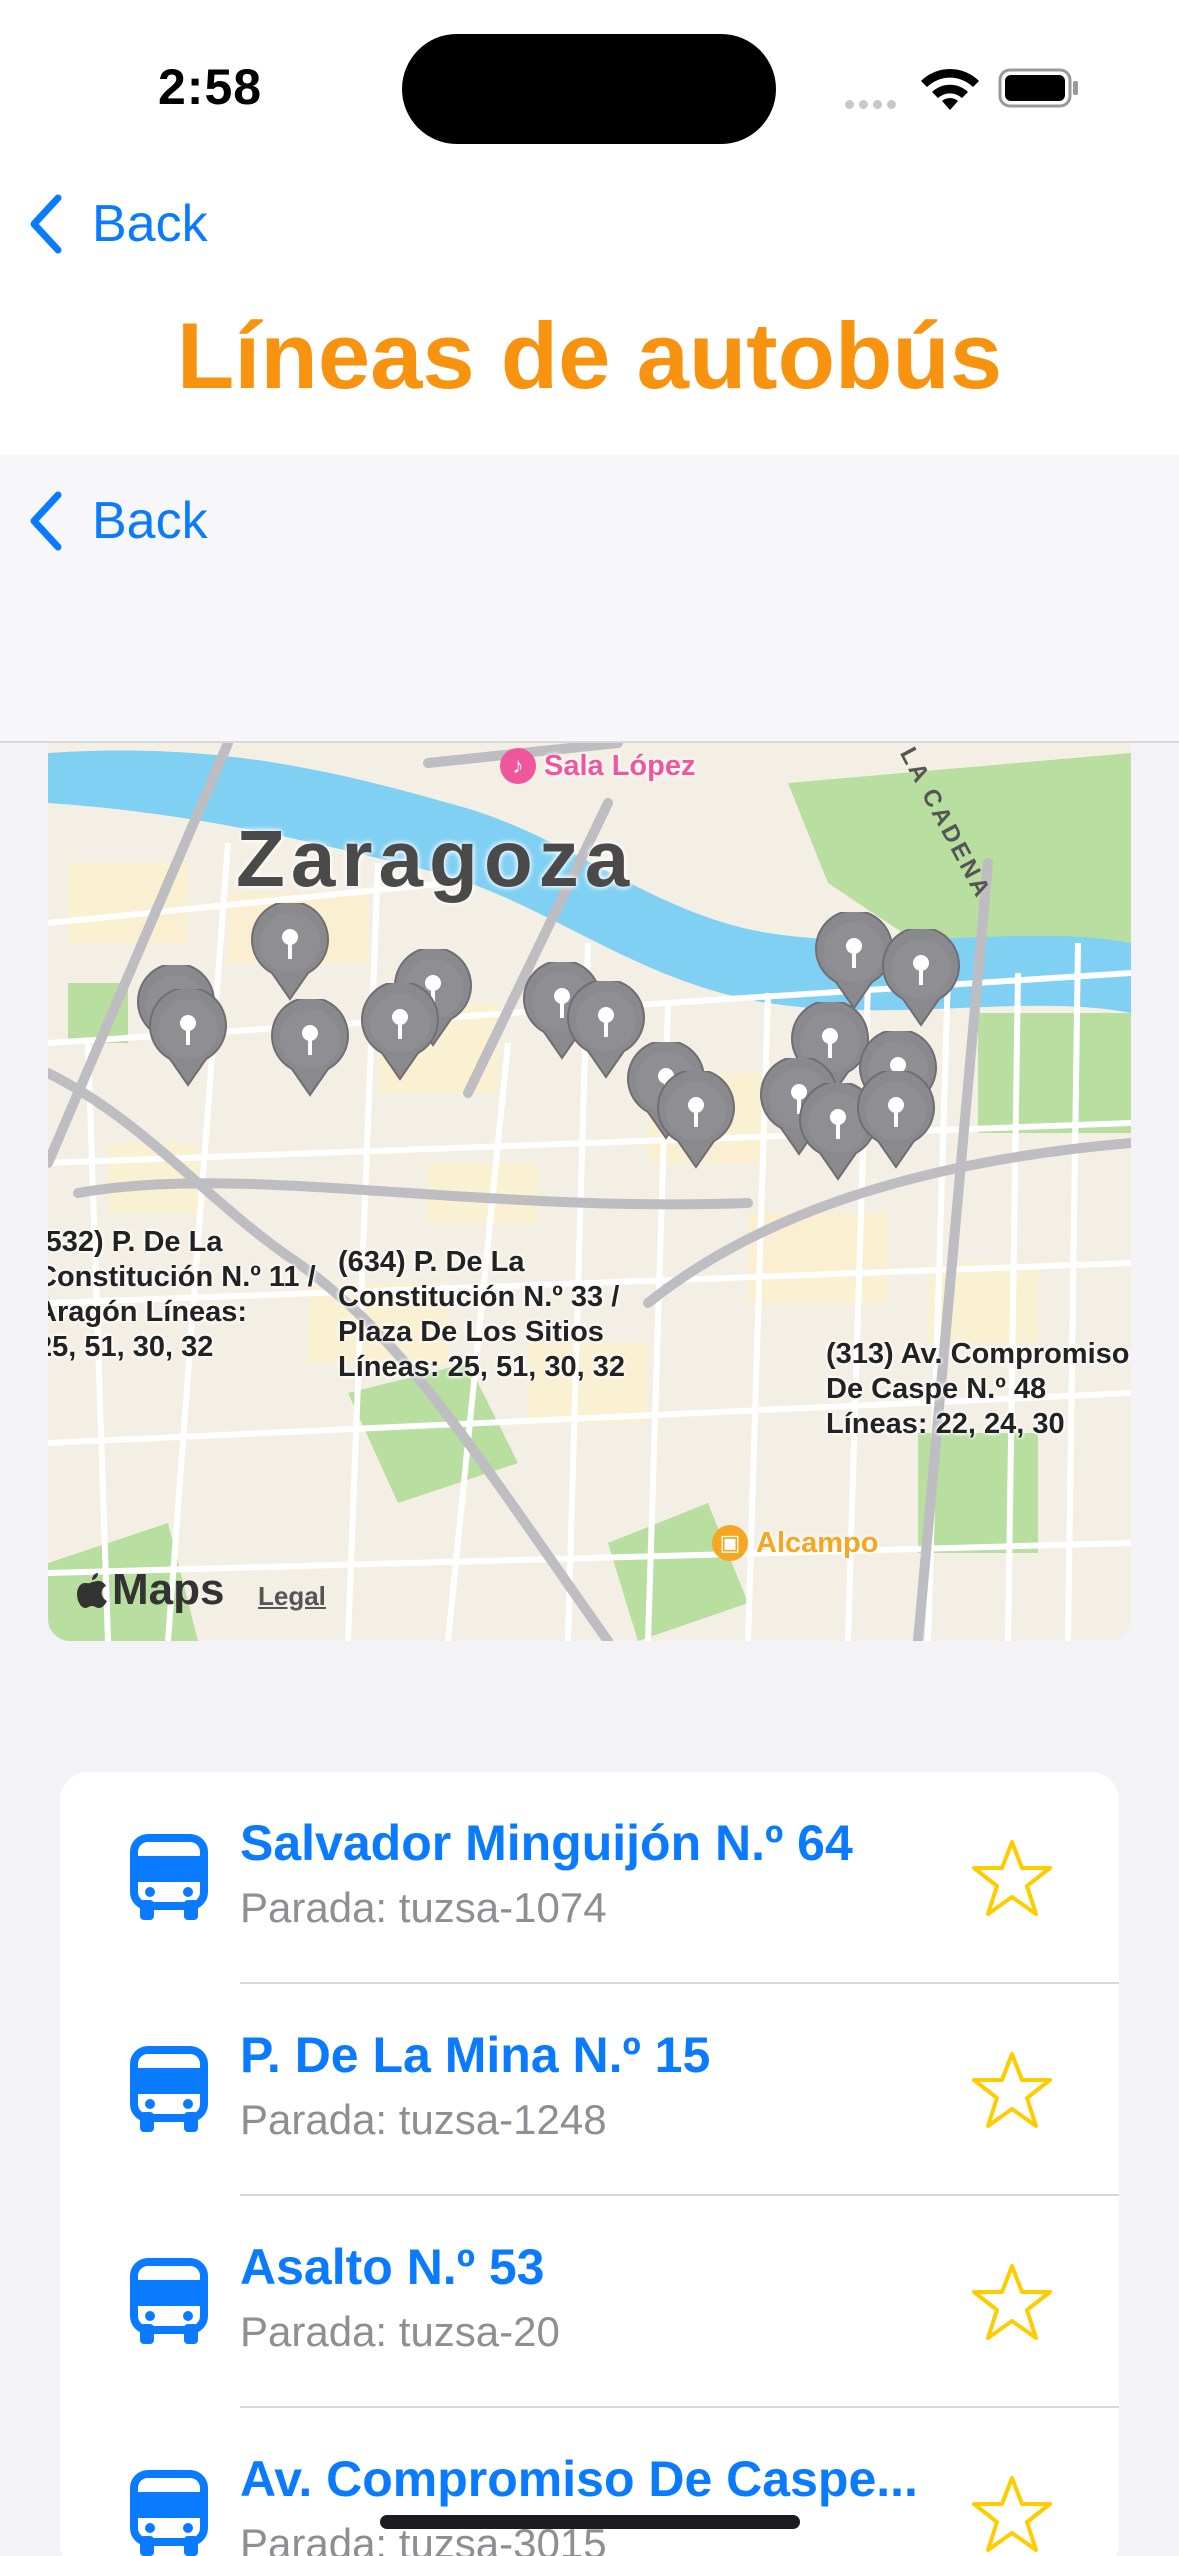  I want to click on navigation-bar: Back Líneas de autobús, so click(589, 312).